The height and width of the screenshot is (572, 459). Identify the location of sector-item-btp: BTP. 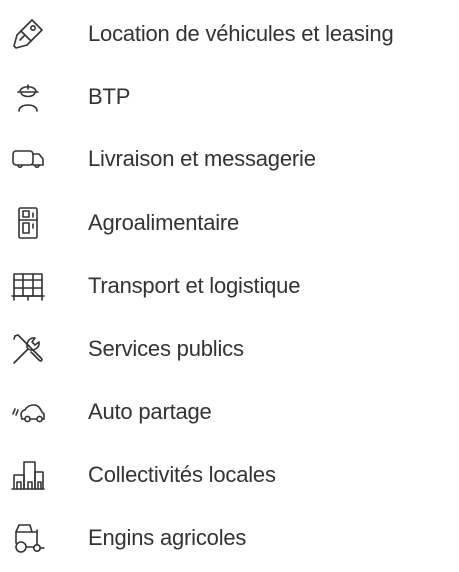
(229, 97).